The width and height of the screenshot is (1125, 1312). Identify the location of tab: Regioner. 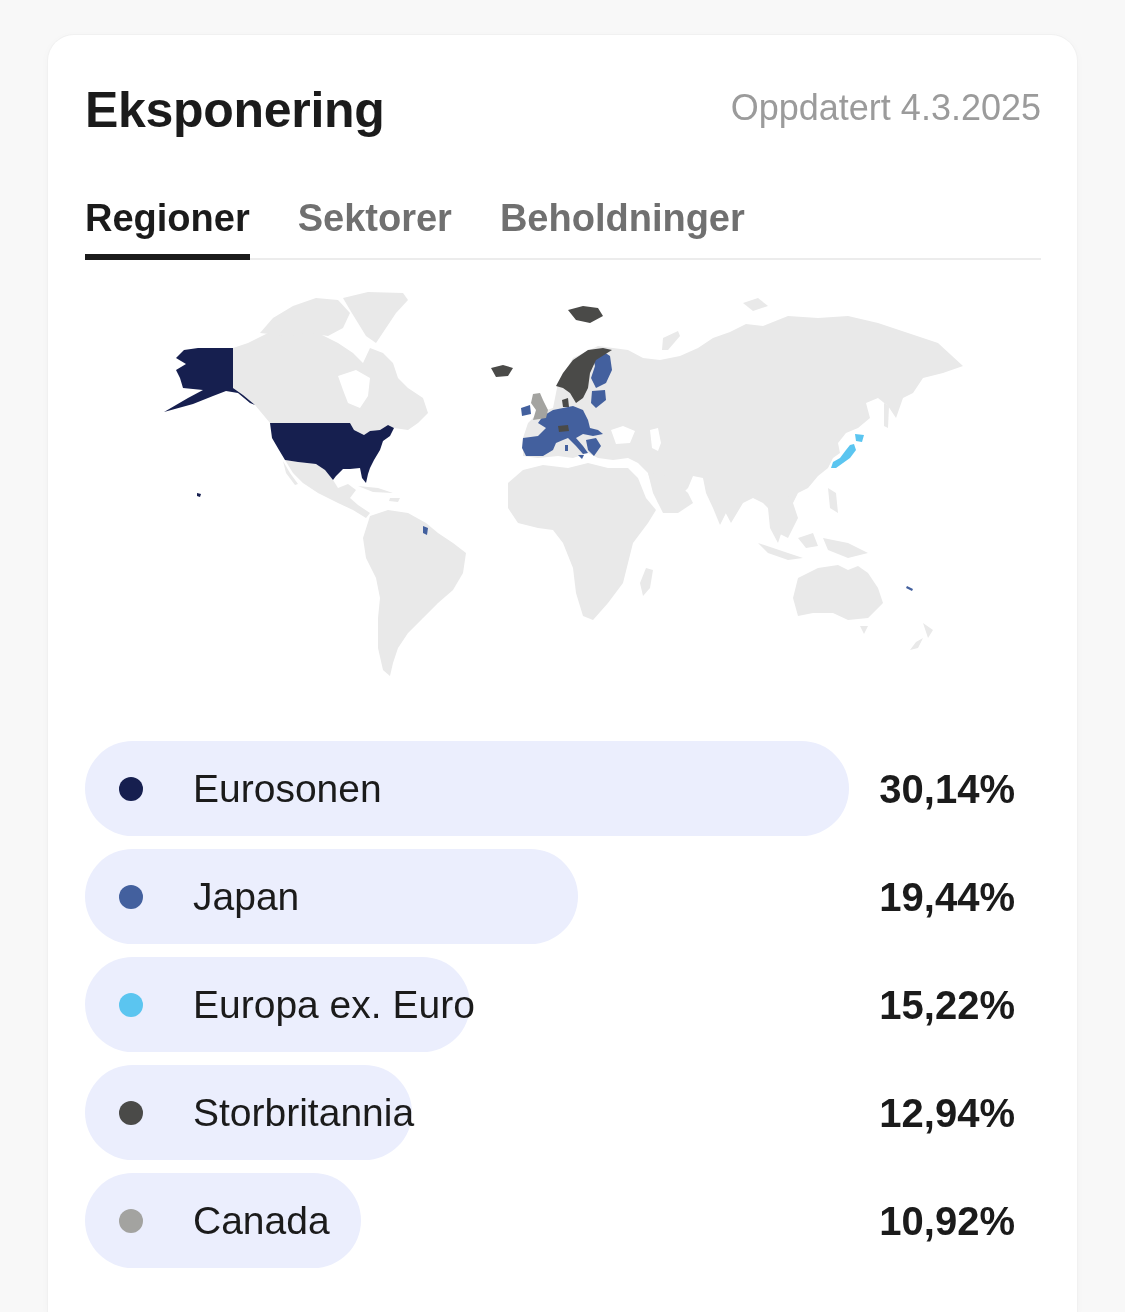
(167, 227).